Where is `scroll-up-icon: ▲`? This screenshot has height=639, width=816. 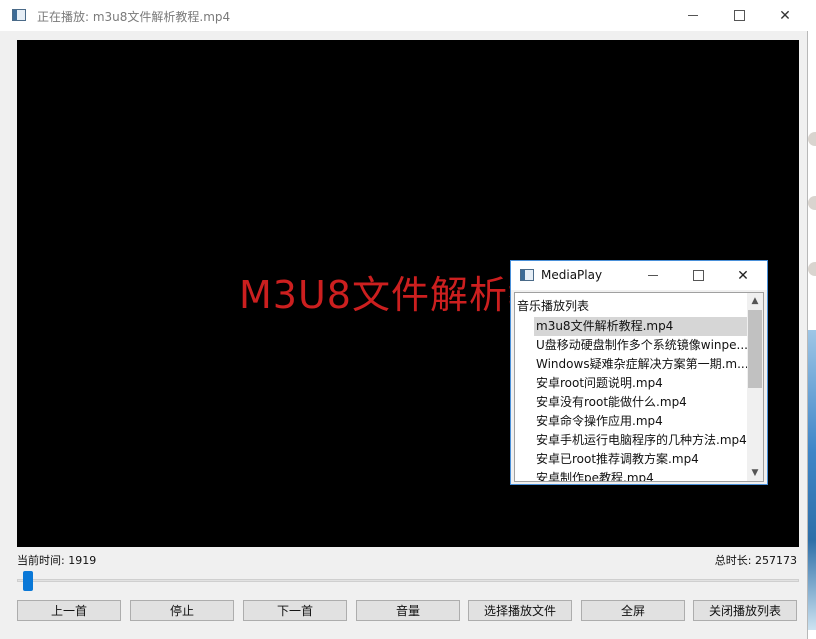
scroll-up-icon: ▲ is located at coordinates (755, 301).